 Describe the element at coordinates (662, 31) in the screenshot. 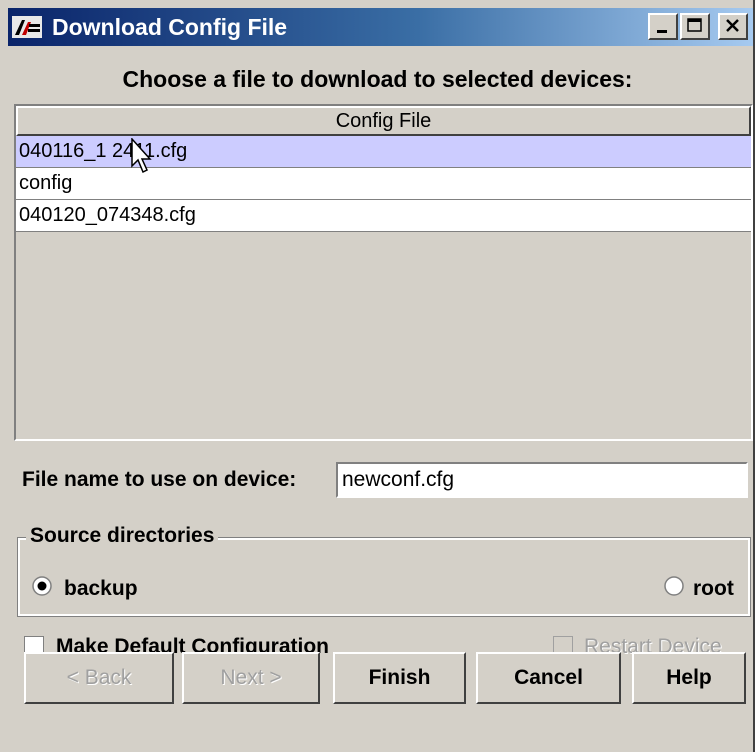

I see `minimize-icon` at that location.